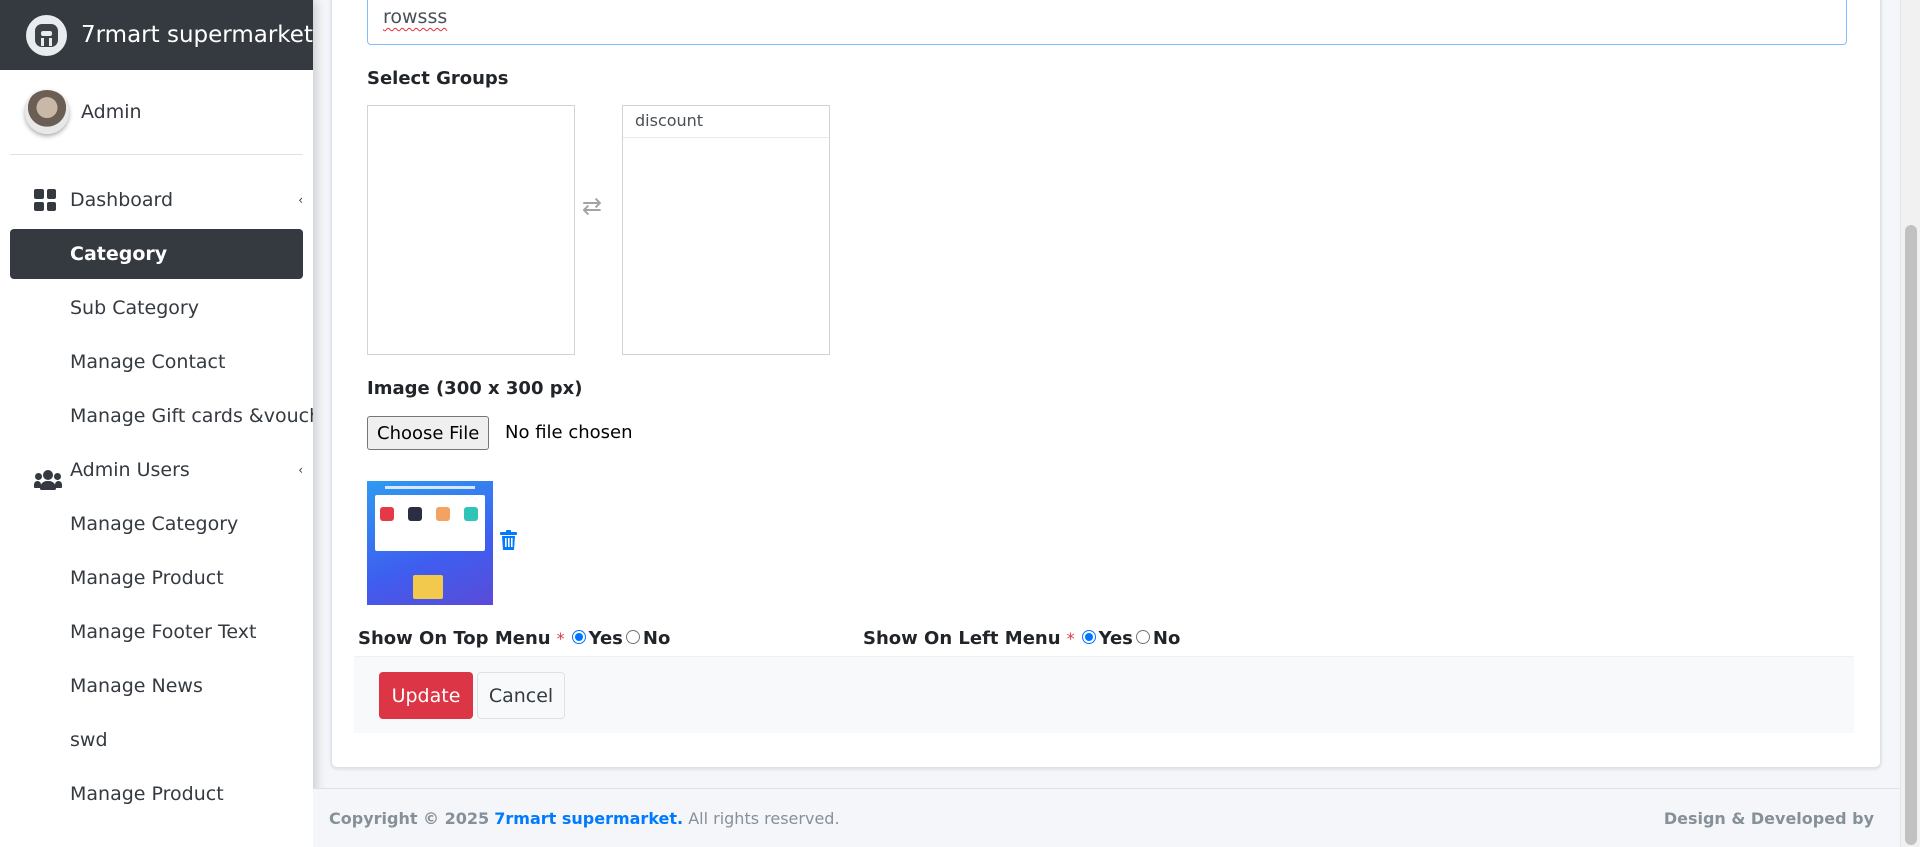 The height and width of the screenshot is (847, 1920). What do you see at coordinates (148, 362) in the screenshot?
I see `sidebar-item-label: Manage Contact` at bounding box center [148, 362].